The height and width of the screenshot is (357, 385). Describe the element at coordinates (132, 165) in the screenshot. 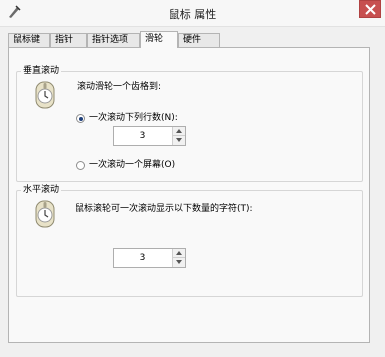

I see `radio-scroll-screen-label: 一次滚动一个屏幕(O)` at that location.